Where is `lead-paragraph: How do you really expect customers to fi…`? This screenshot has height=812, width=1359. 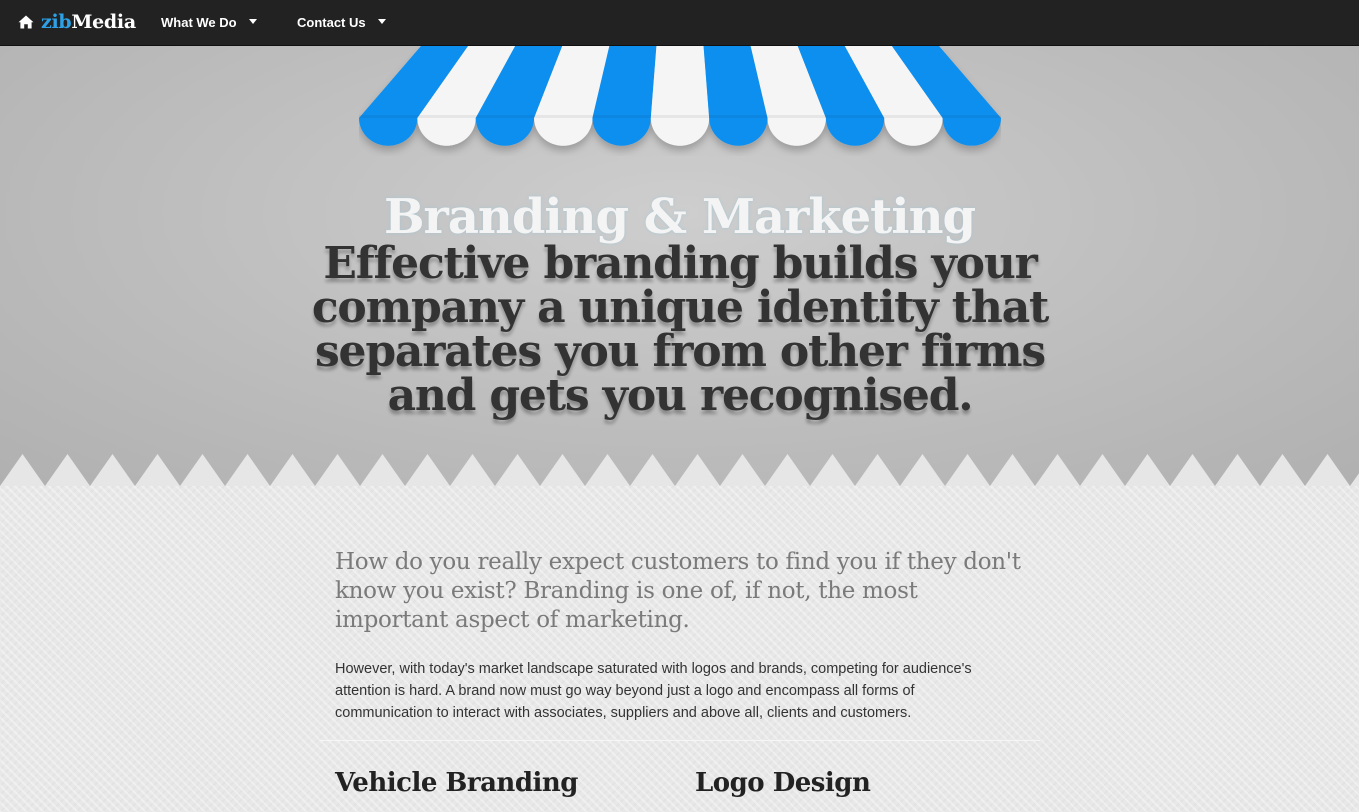 lead-paragraph: How do you really expect customers to fi… is located at coordinates (678, 591).